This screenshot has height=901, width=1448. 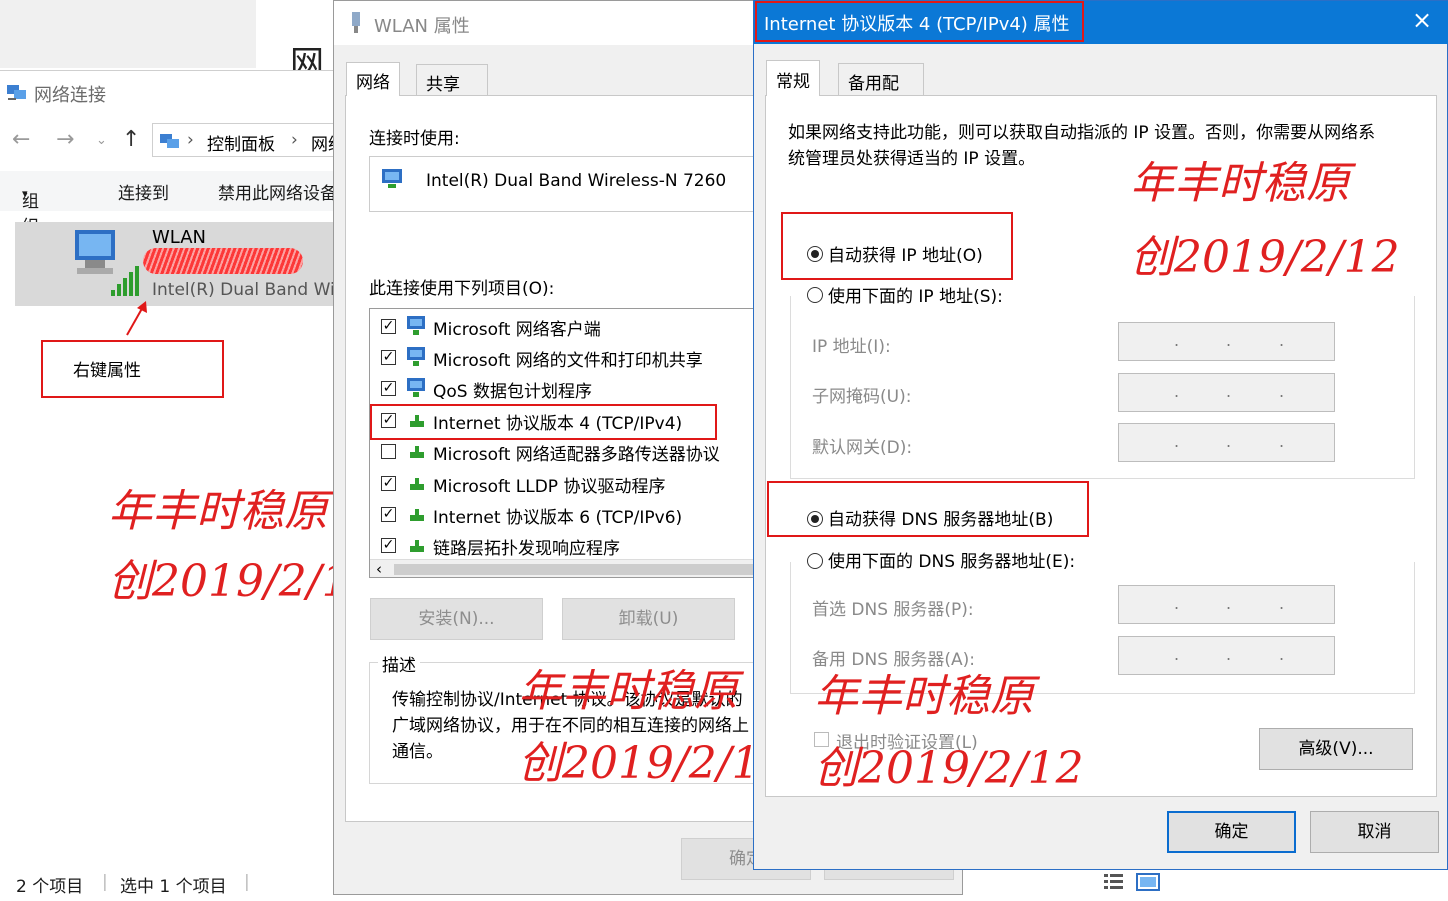 I want to click on large-icons-view-icon, so click(x=1148, y=882).